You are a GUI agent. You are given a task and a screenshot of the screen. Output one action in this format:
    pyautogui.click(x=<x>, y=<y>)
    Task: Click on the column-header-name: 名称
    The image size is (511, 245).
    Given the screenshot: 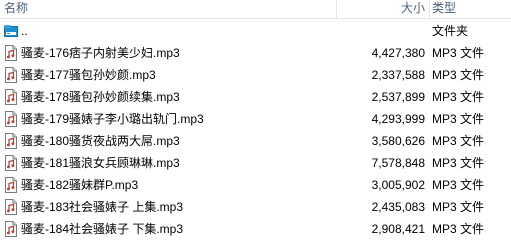 What is the action you would take?
    pyautogui.click(x=169, y=9)
    